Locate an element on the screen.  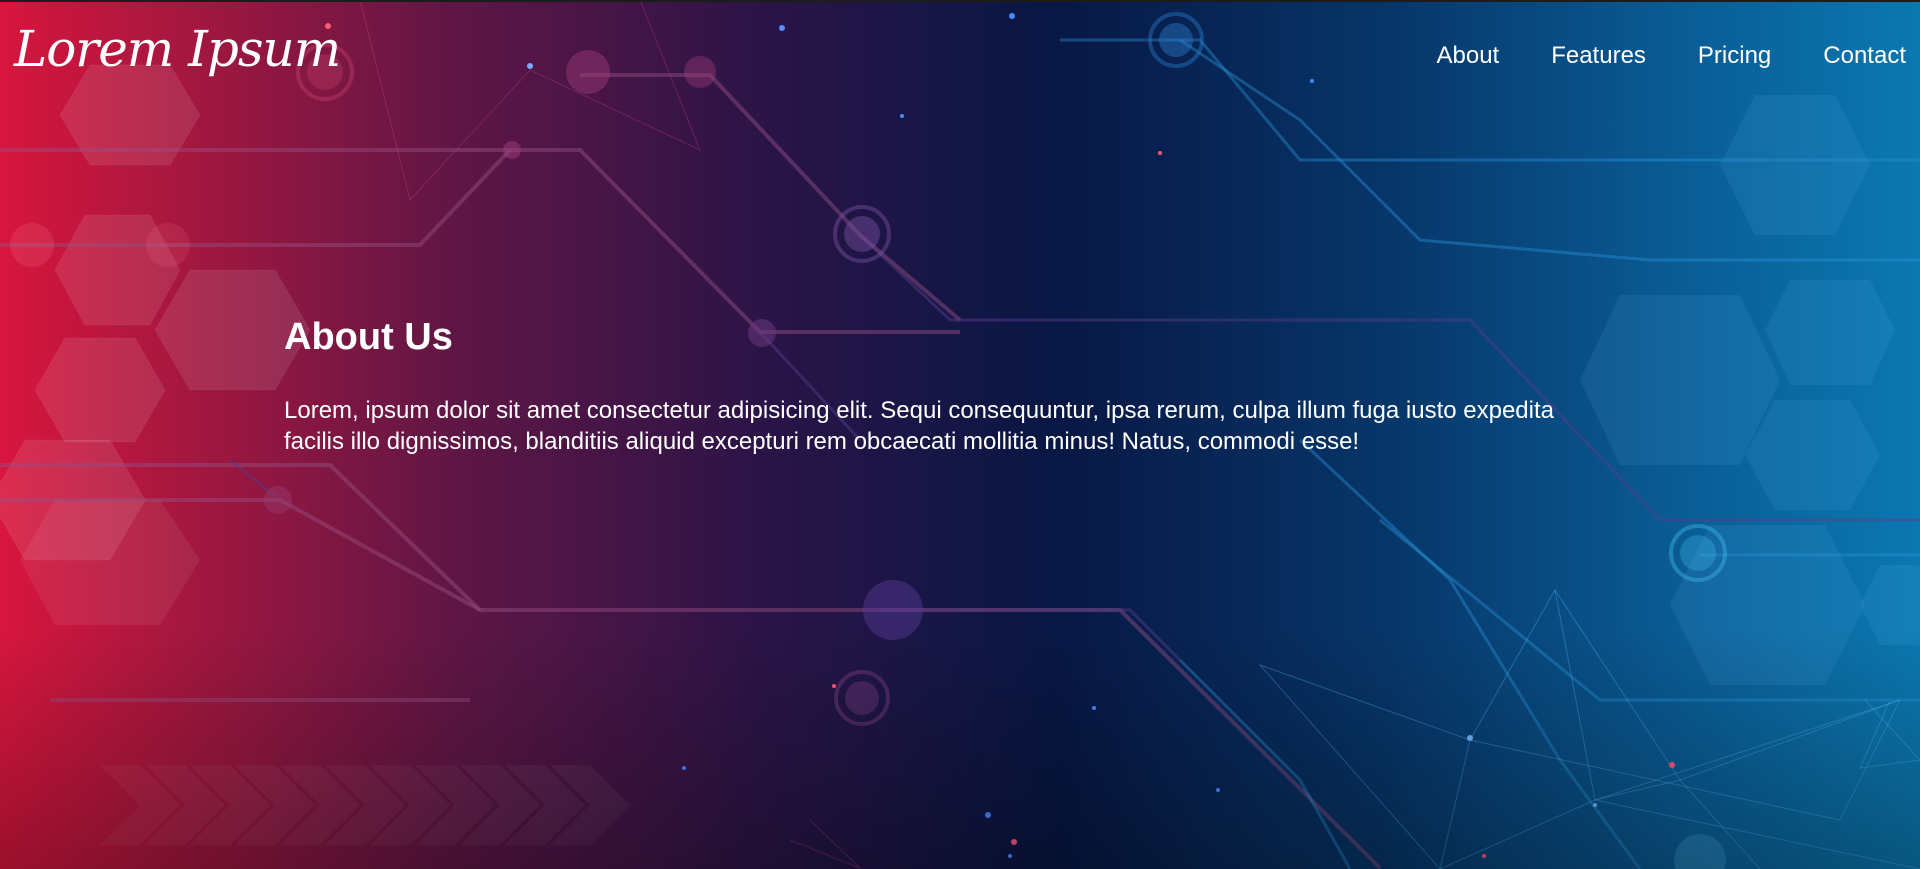
about-heading: About Us is located at coordinates (368, 337).